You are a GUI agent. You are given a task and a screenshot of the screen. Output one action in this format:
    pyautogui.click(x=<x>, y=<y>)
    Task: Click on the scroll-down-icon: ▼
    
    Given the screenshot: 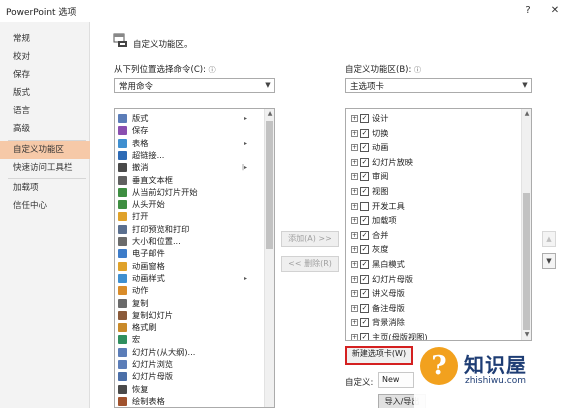 What is the action you would take?
    pyautogui.click(x=526, y=335)
    